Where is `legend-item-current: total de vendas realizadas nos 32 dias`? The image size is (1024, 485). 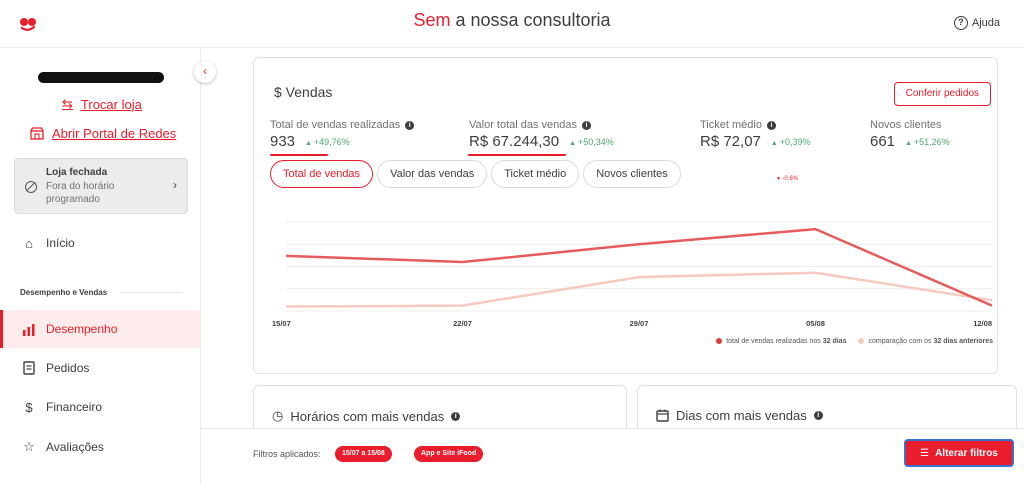
legend-item-current: total de vendas realizadas nos 32 dias is located at coordinates (781, 341).